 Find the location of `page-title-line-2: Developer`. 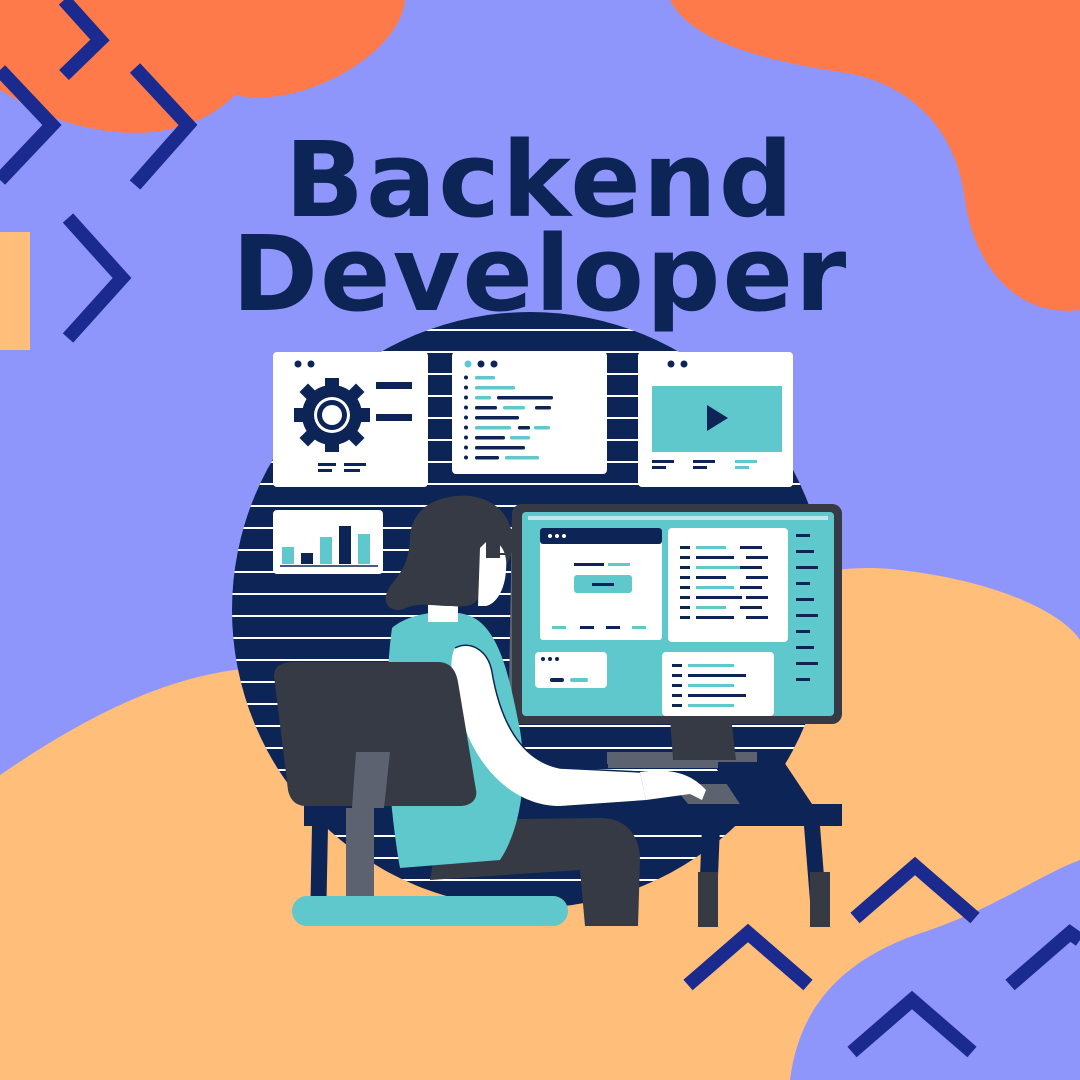

page-title-line-2: Developer is located at coordinates (540, 274).